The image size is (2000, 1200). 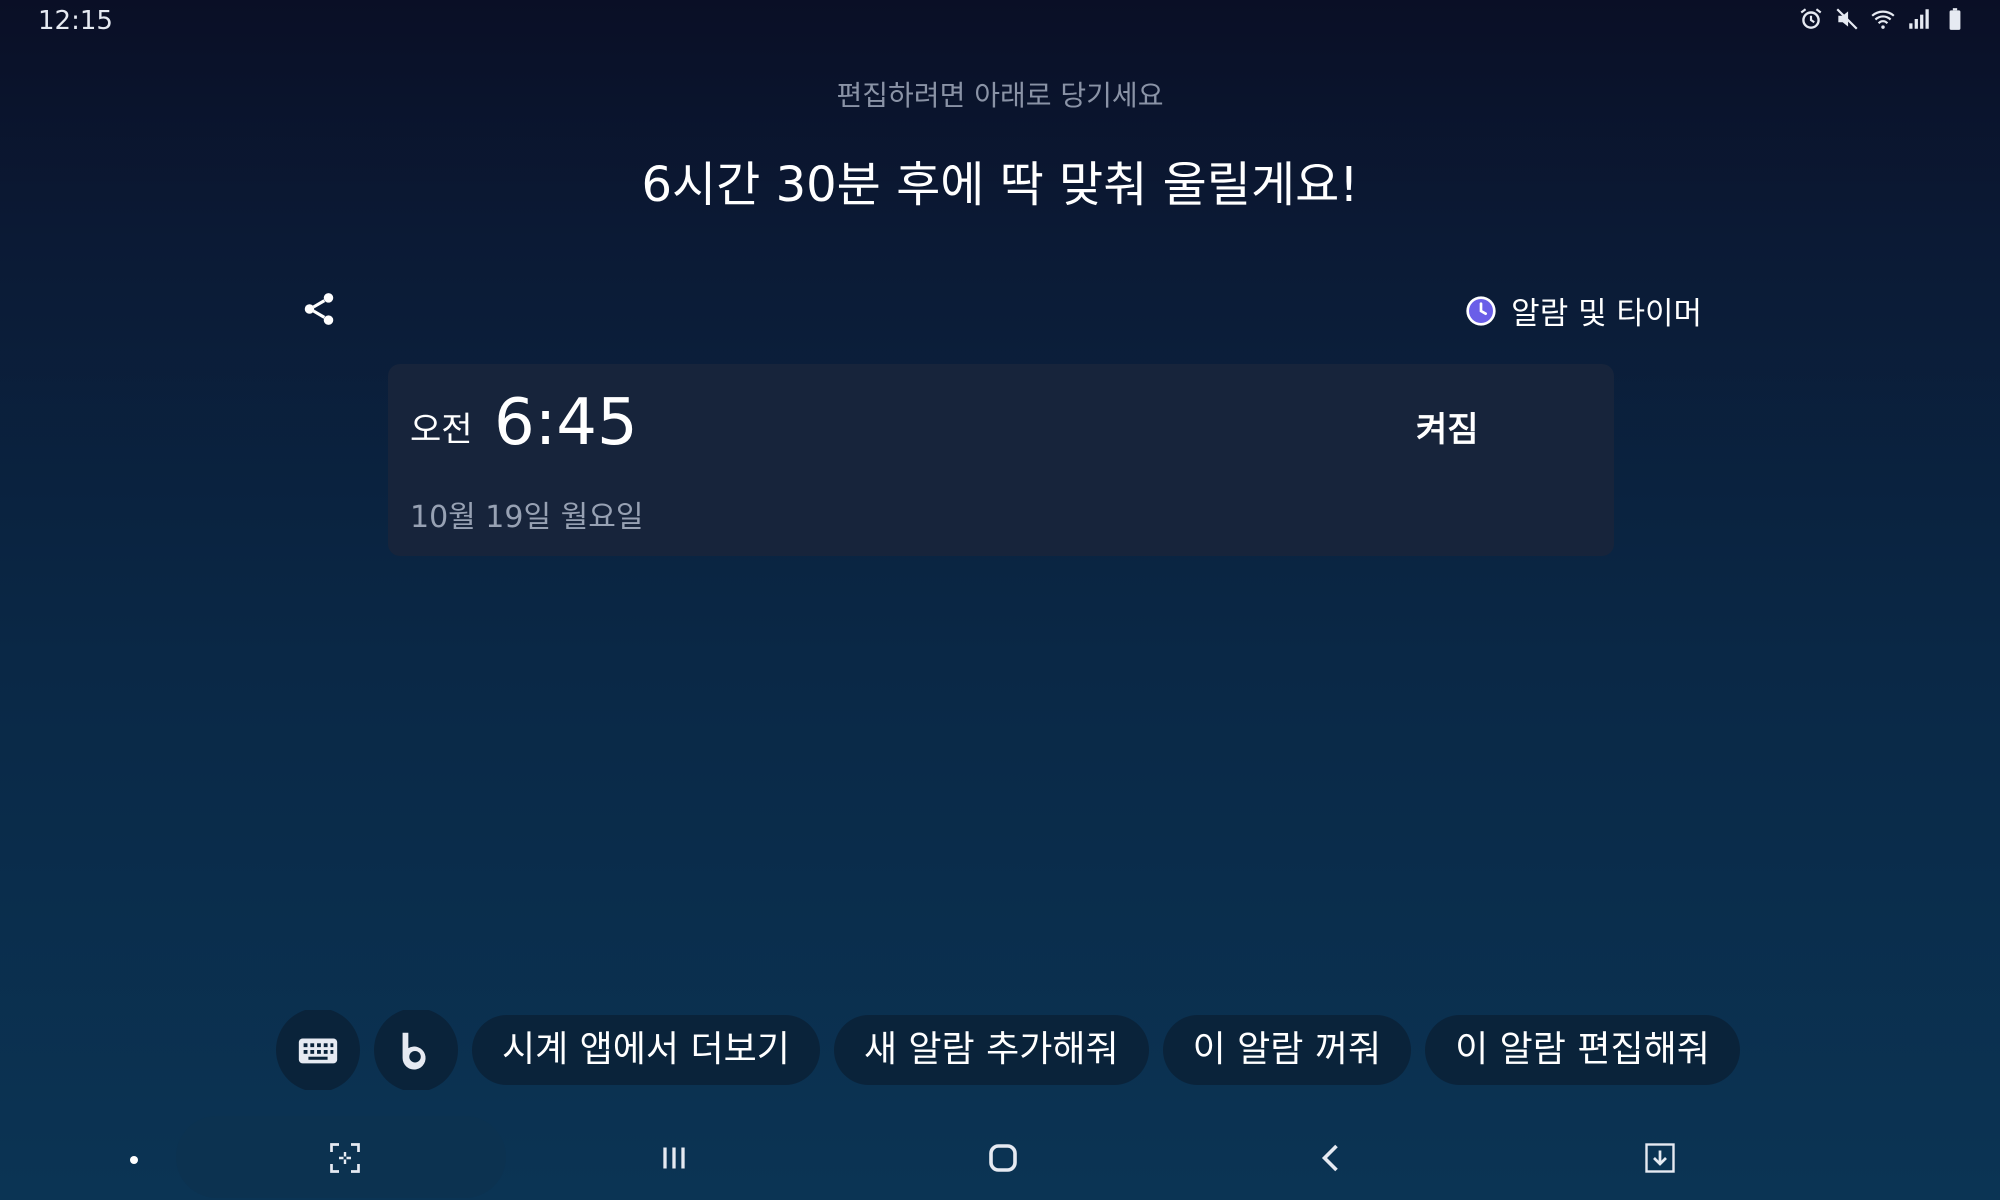 What do you see at coordinates (991, 1050) in the screenshot?
I see `chip-add-alarm: 새 알람 추가해줘` at bounding box center [991, 1050].